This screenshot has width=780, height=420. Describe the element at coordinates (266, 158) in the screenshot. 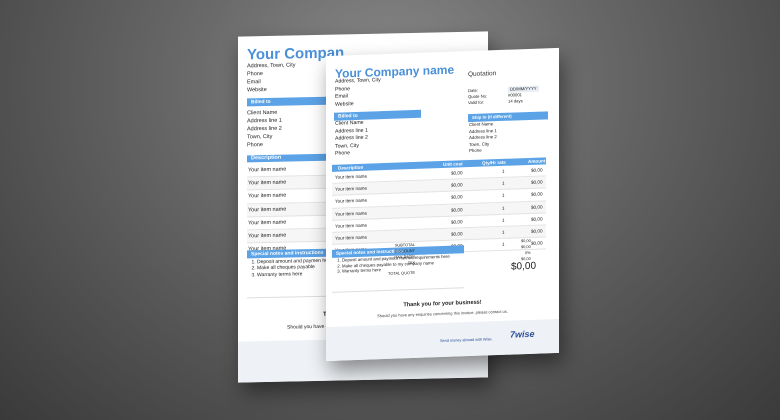

I see `back-description-header: Description` at that location.